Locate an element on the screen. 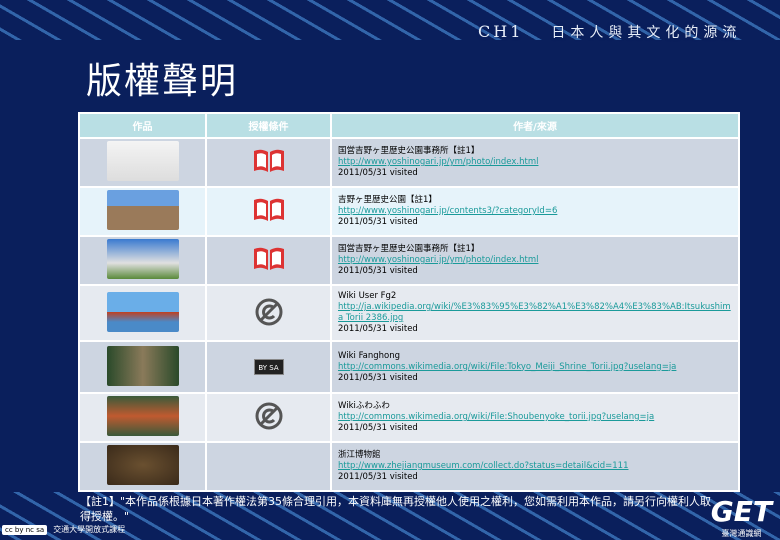  chapter-header: CH1 日本人與其文化的源流 is located at coordinates (609, 32).